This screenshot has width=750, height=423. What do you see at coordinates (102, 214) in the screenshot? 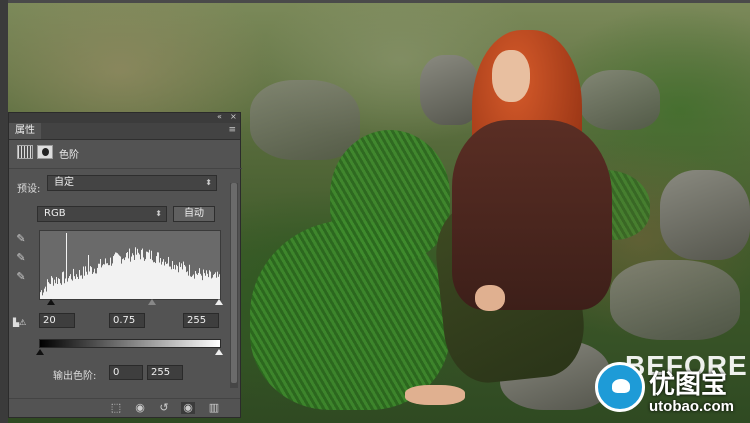
I see `channel-select: RGB ⬍` at bounding box center [102, 214].